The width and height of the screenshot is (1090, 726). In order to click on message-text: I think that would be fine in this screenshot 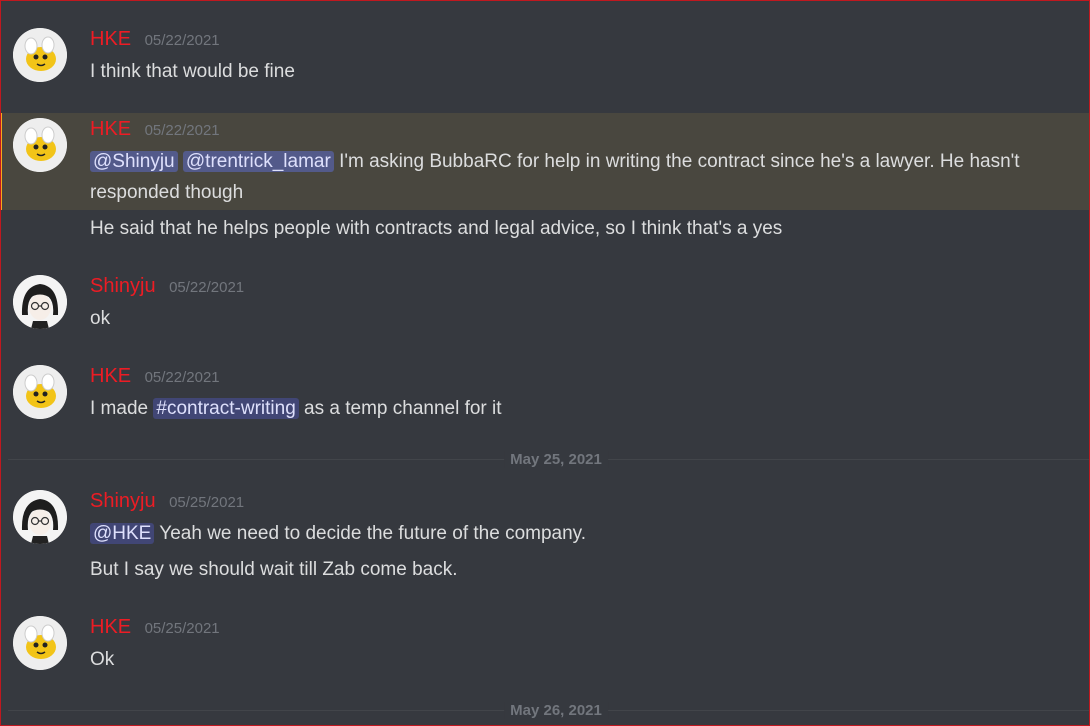, I will do `click(192, 71)`.